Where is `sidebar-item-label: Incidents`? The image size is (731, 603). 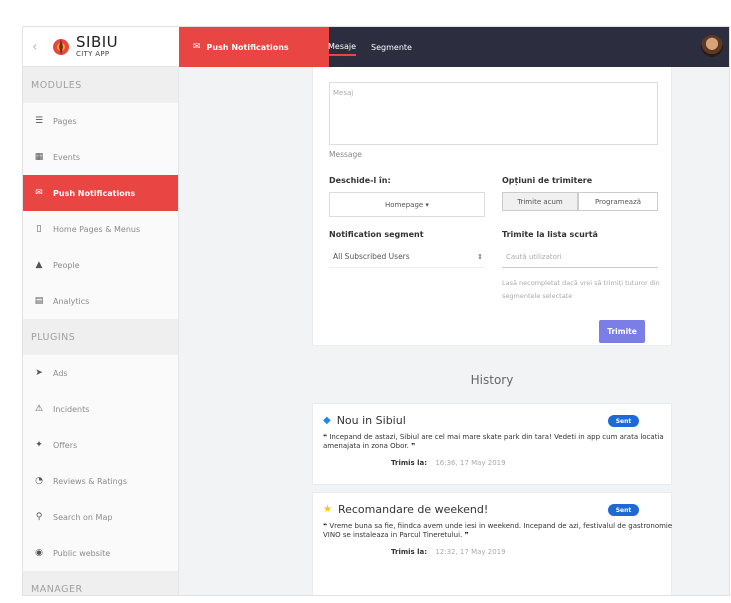 sidebar-item-label: Incidents is located at coordinates (71, 409).